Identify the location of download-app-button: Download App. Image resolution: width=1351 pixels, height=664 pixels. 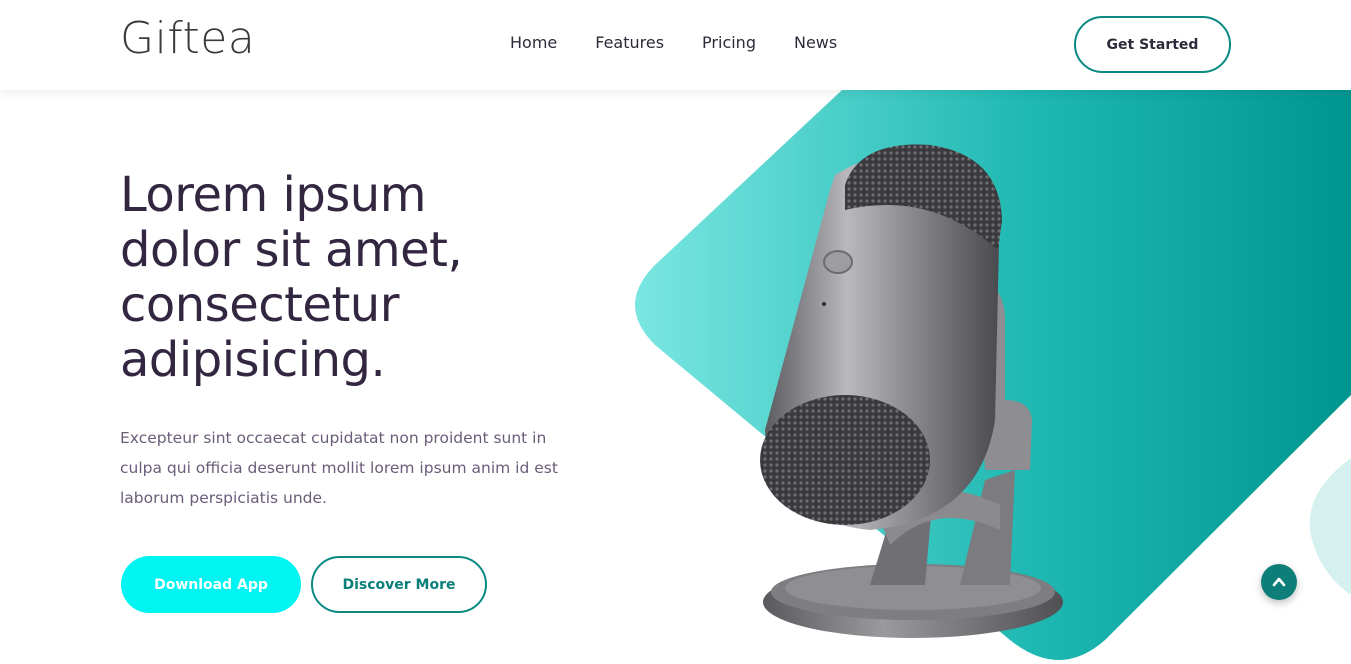
(211, 584).